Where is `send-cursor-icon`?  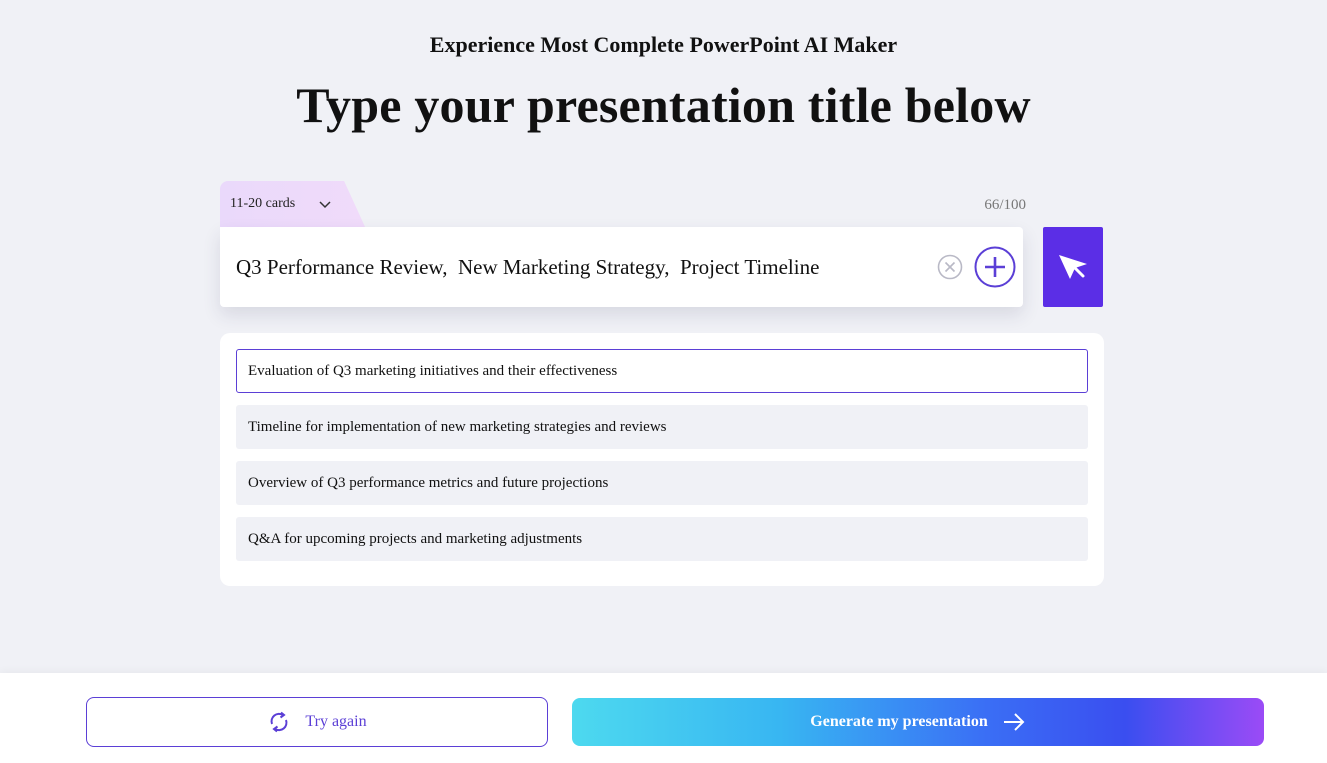
send-cursor-icon is located at coordinates (1073, 267).